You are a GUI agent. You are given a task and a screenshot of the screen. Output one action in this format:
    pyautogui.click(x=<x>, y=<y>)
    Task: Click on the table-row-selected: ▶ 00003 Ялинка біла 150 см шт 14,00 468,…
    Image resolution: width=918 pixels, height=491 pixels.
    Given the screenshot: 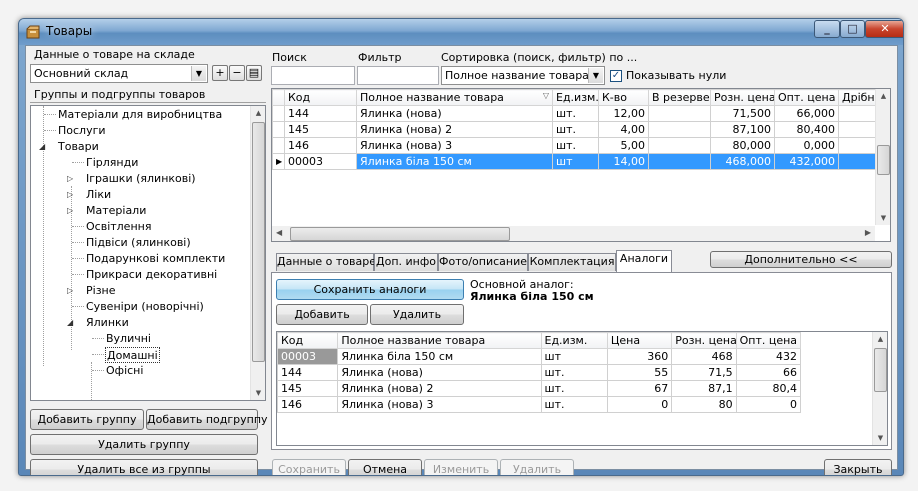 What is the action you would take?
    pyautogui.click(x=581, y=161)
    